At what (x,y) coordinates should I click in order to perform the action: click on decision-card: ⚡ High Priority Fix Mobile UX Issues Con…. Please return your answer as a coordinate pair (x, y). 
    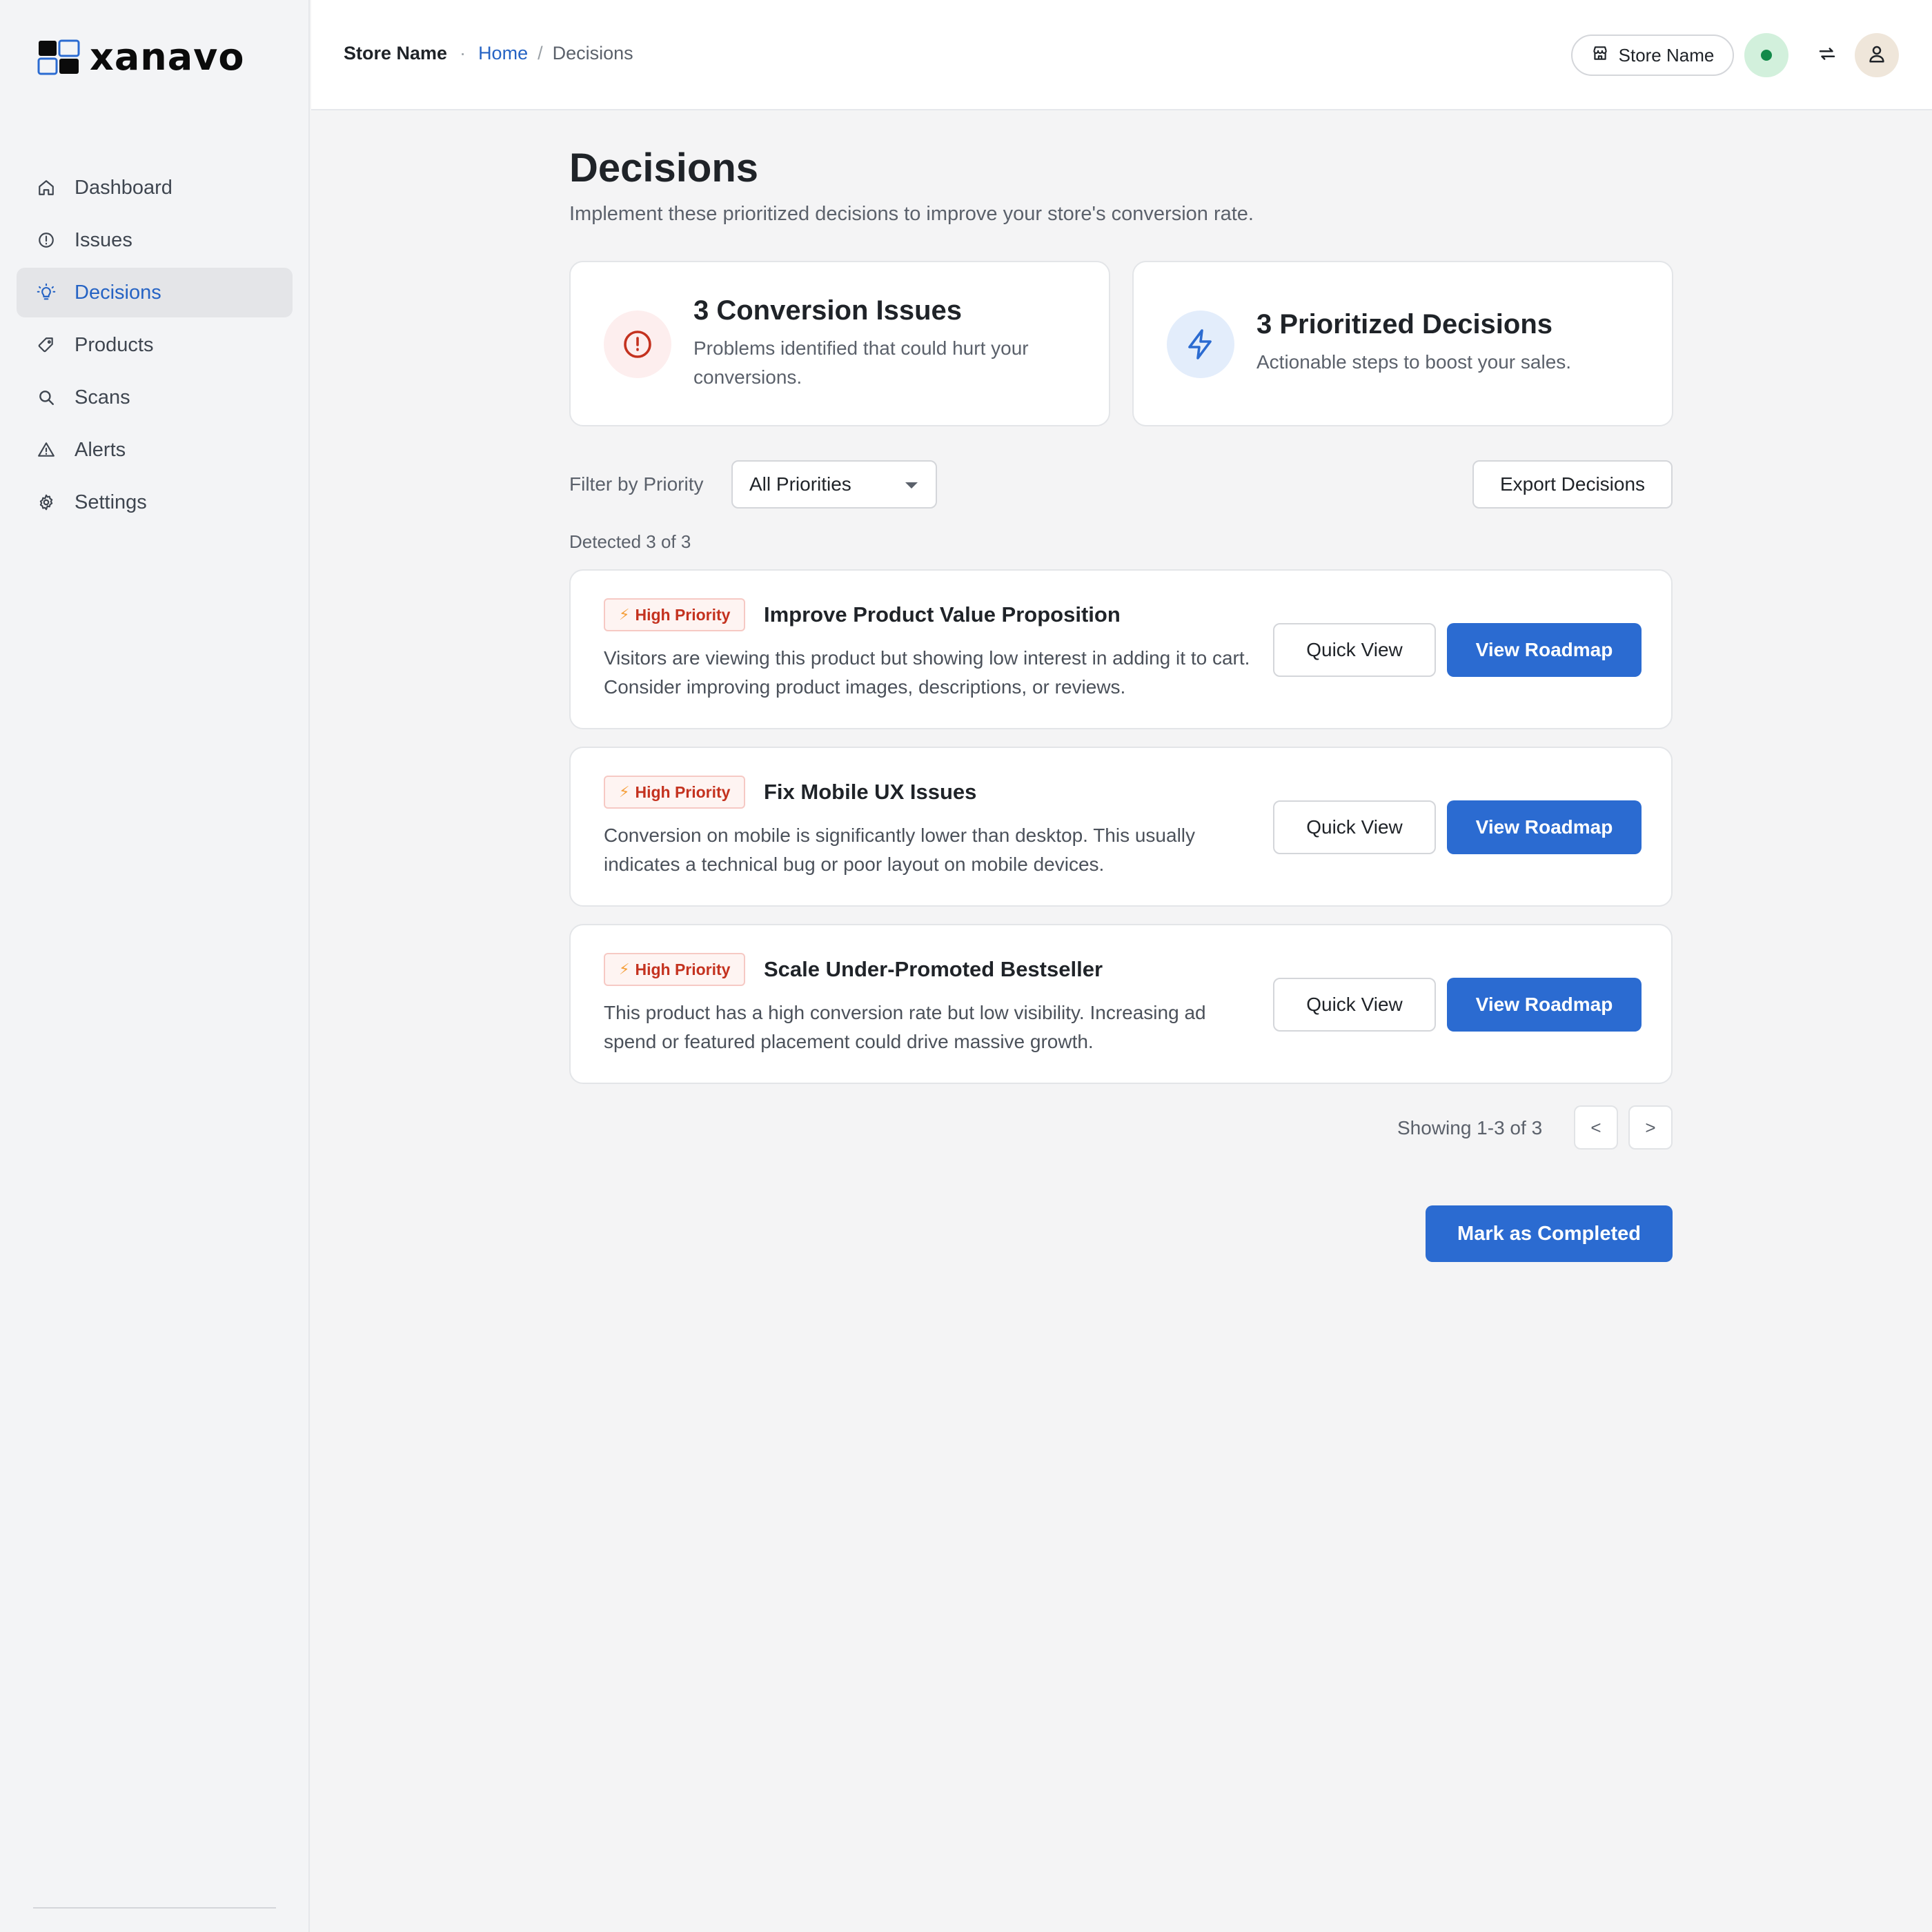
    Looking at the image, I should click on (1121, 827).